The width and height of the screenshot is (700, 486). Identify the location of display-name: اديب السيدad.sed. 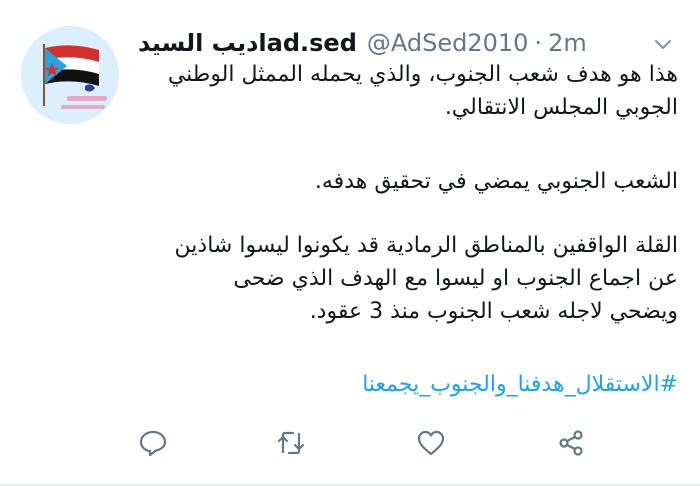
(247, 43).